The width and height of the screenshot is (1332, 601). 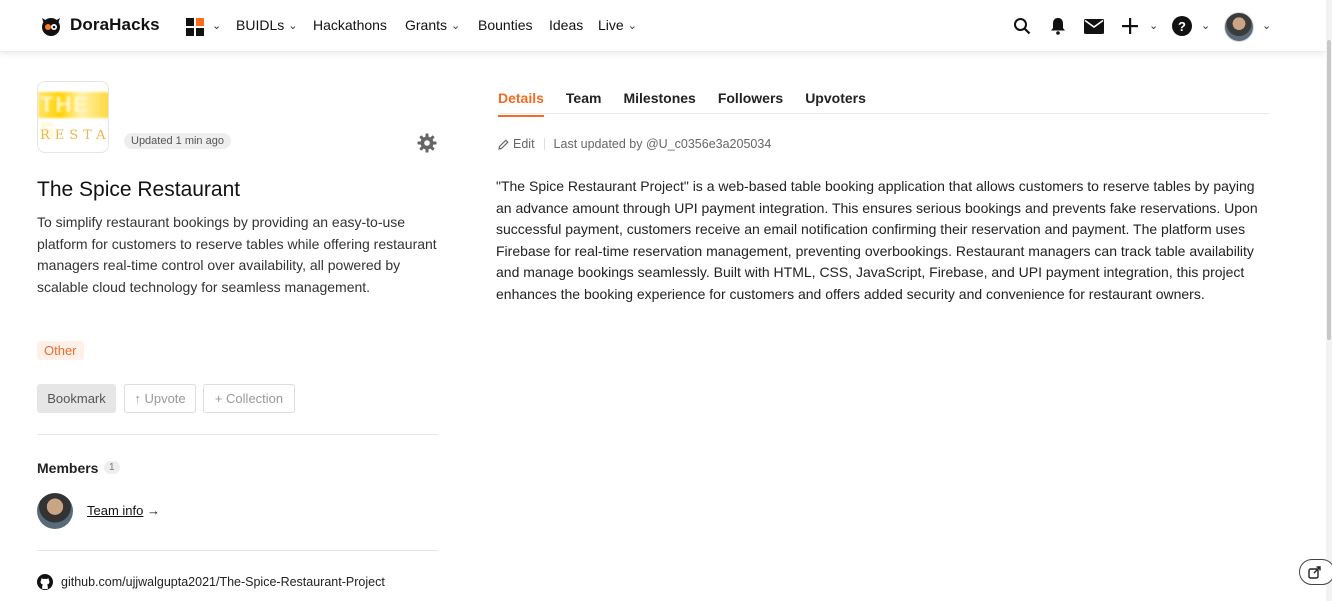 I want to click on gear-icon, so click(x=427, y=143).